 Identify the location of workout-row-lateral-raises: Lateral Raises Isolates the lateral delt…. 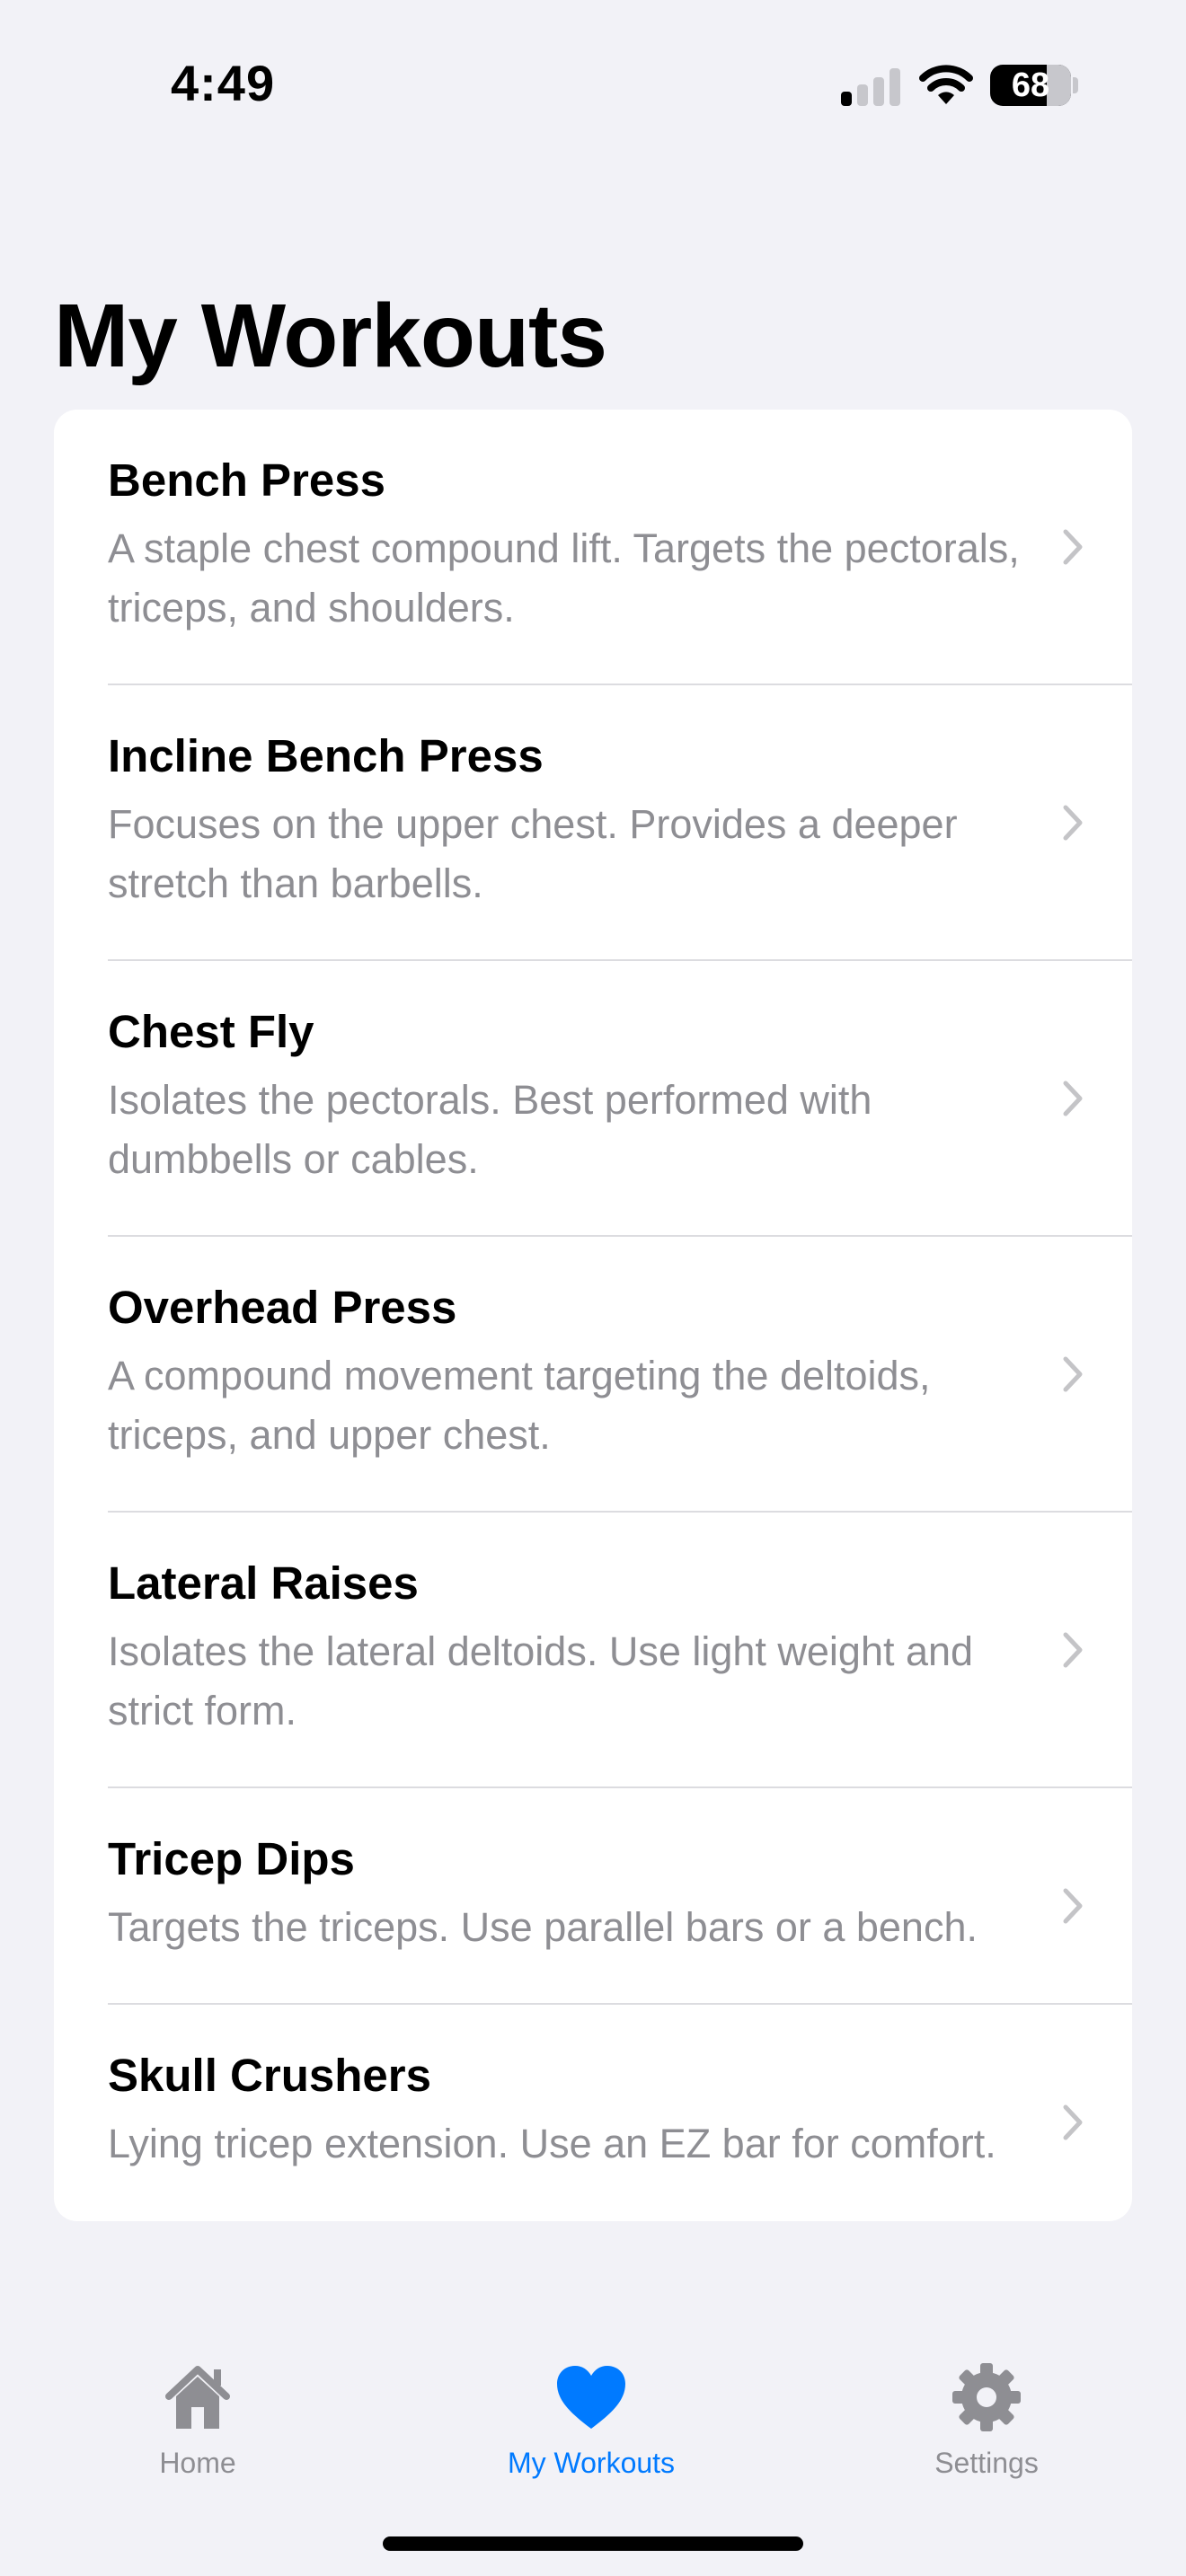
(593, 1650).